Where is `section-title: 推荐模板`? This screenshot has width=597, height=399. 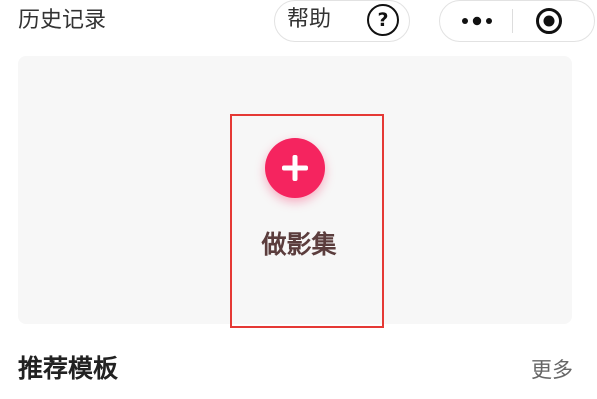
section-title: 推荐模板 is located at coordinates (68, 368).